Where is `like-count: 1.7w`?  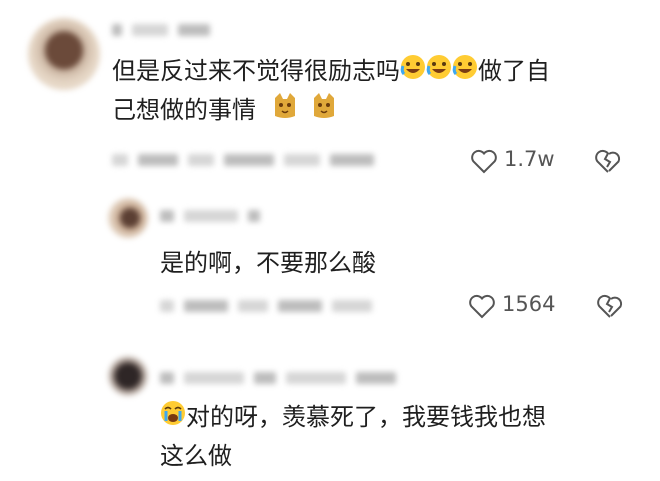 like-count: 1.7w is located at coordinates (529, 159).